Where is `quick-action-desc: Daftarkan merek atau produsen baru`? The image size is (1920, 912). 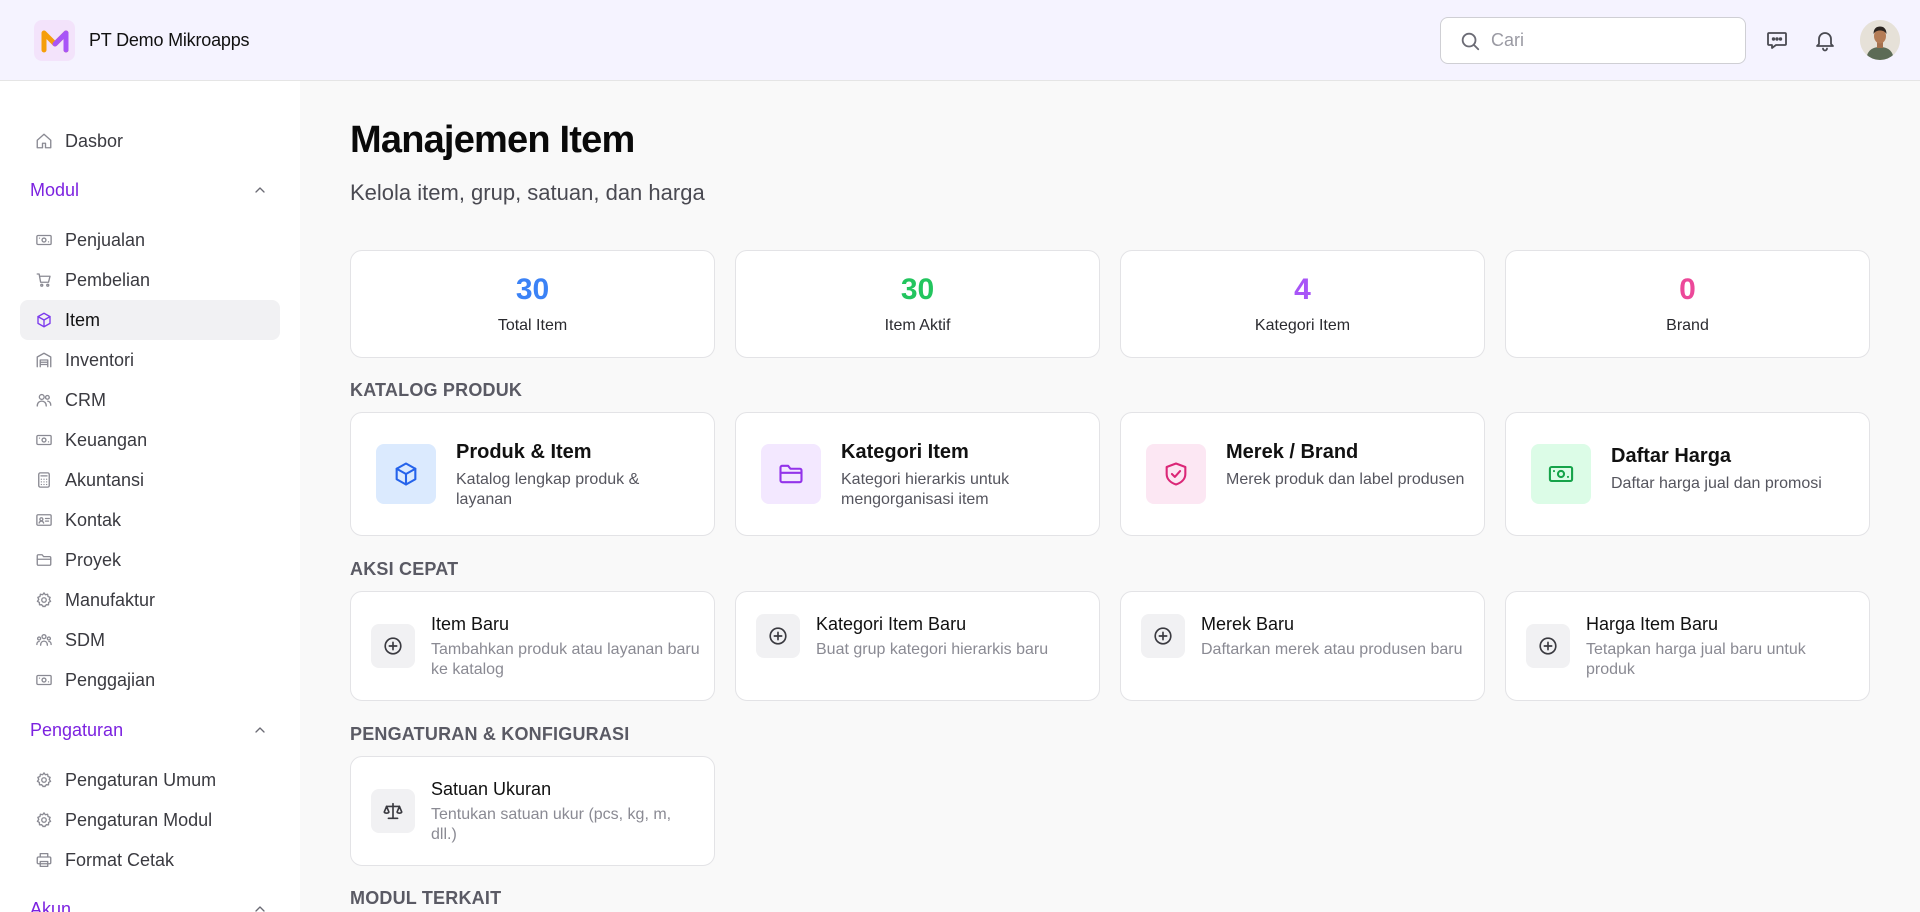 quick-action-desc: Daftarkan merek atau produsen baru is located at coordinates (1332, 649).